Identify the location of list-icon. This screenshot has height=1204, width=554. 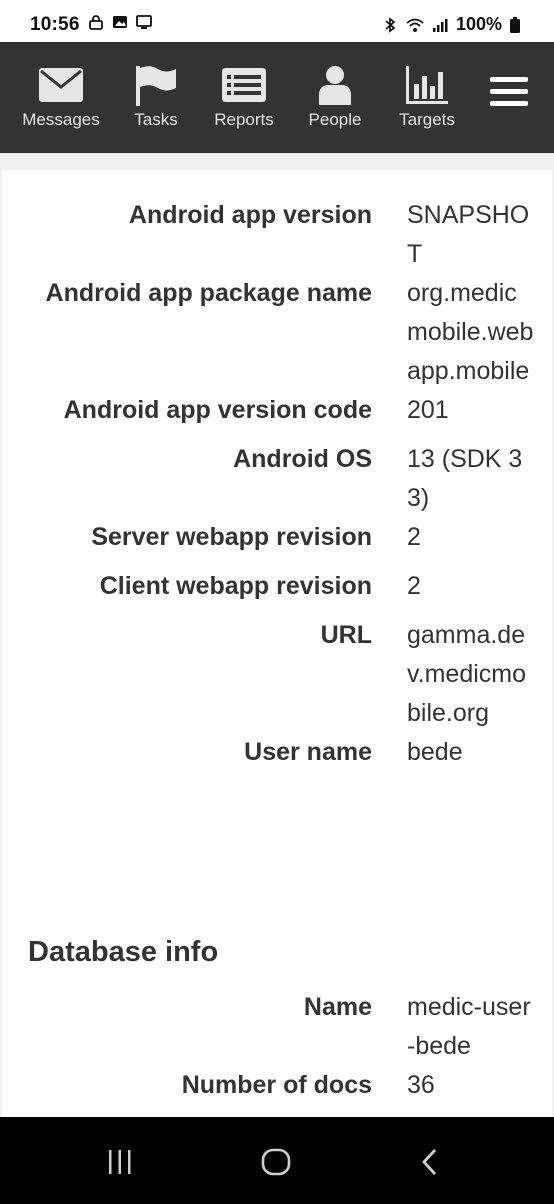
(244, 85).